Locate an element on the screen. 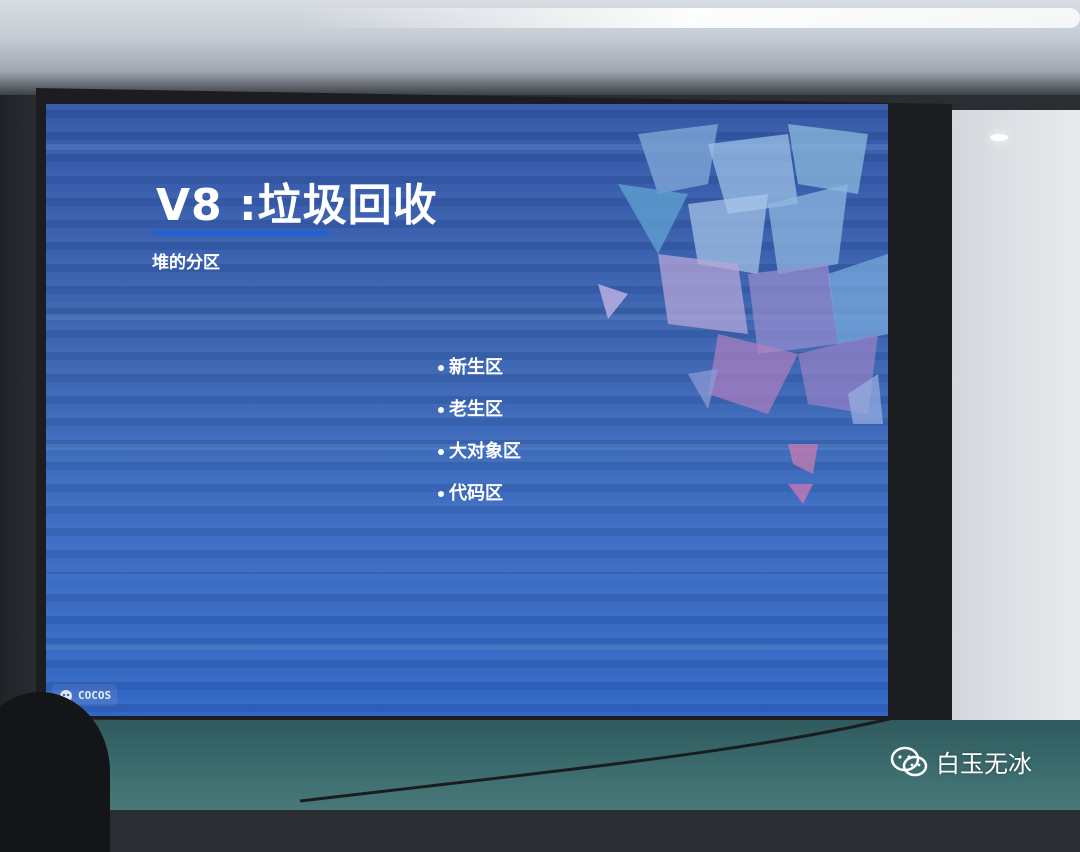 This screenshot has height=852, width=1080. downlight-icon is located at coordinates (999, 137).